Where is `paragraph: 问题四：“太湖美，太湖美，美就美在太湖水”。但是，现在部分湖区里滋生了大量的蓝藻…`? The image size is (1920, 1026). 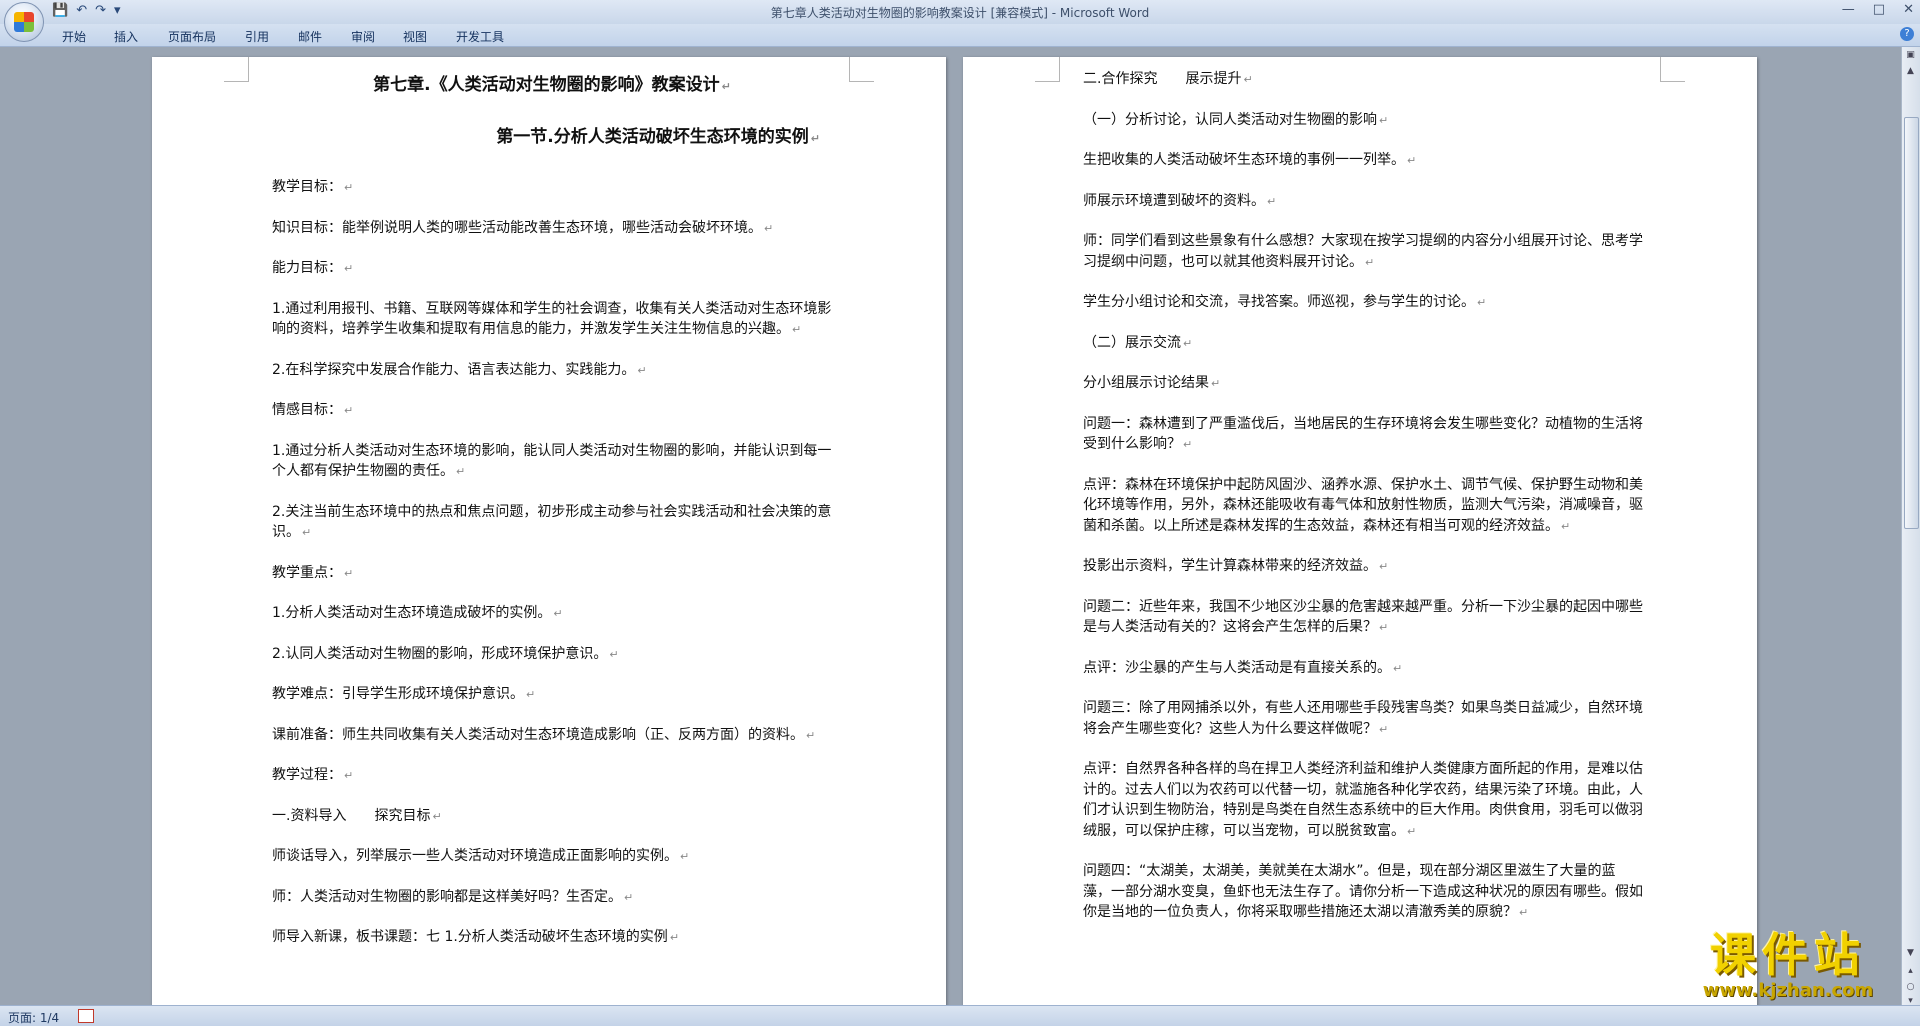
paragraph: 问题四：“太湖美，太湖美，美就美在太湖水”。但是，现在部分湖区里滋生了大量的蓝藻… is located at coordinates (1363, 892).